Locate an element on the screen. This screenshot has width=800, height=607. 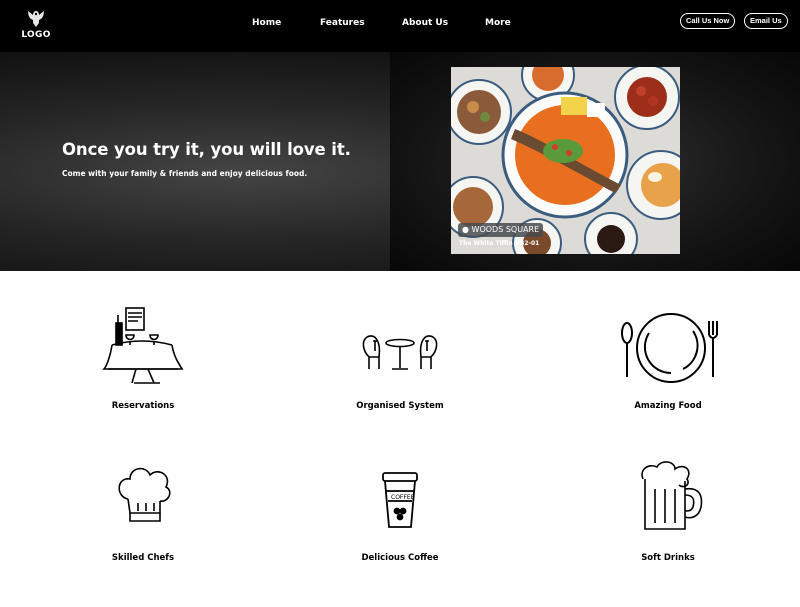
feature-label: Skilled Chefs is located at coordinates (143, 558).